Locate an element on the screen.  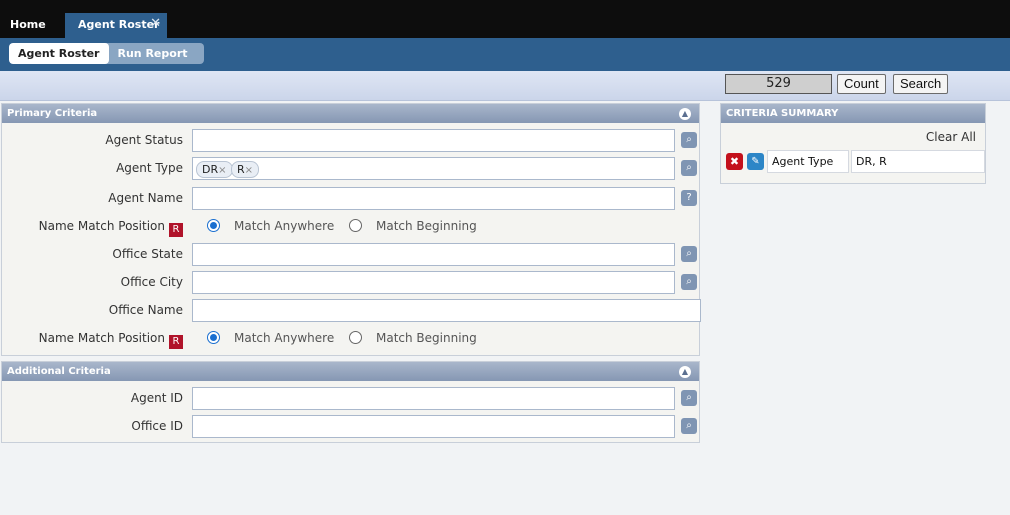
office-name-row: Office Name is located at coordinates (351, 311).